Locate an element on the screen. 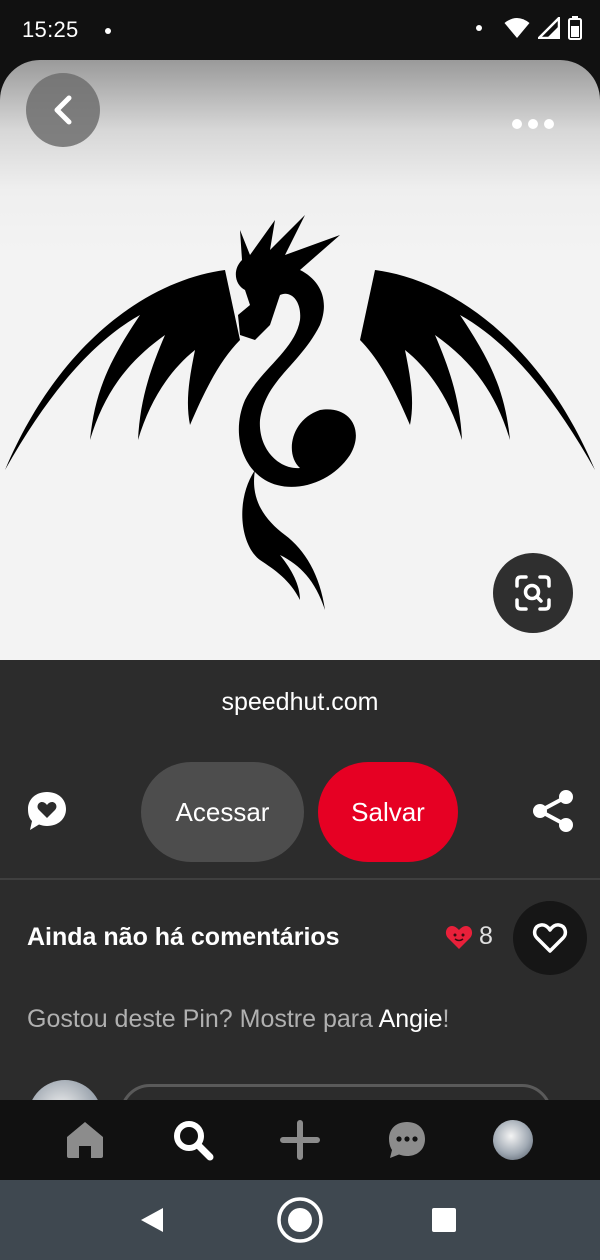  save-button: Salvar is located at coordinates (388, 812).